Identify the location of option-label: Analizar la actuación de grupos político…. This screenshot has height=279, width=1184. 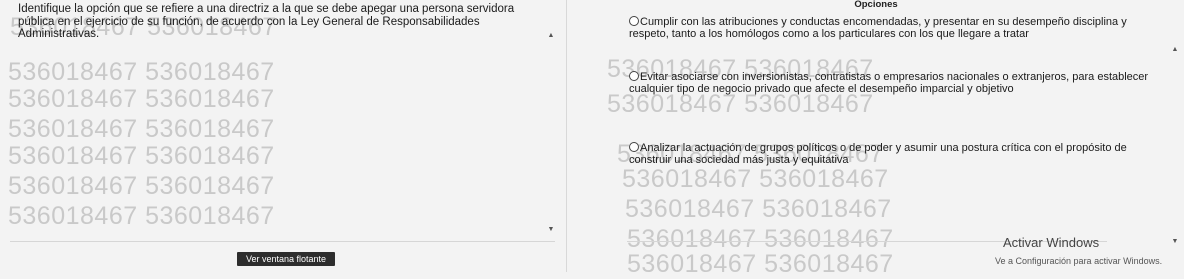
(878, 154).